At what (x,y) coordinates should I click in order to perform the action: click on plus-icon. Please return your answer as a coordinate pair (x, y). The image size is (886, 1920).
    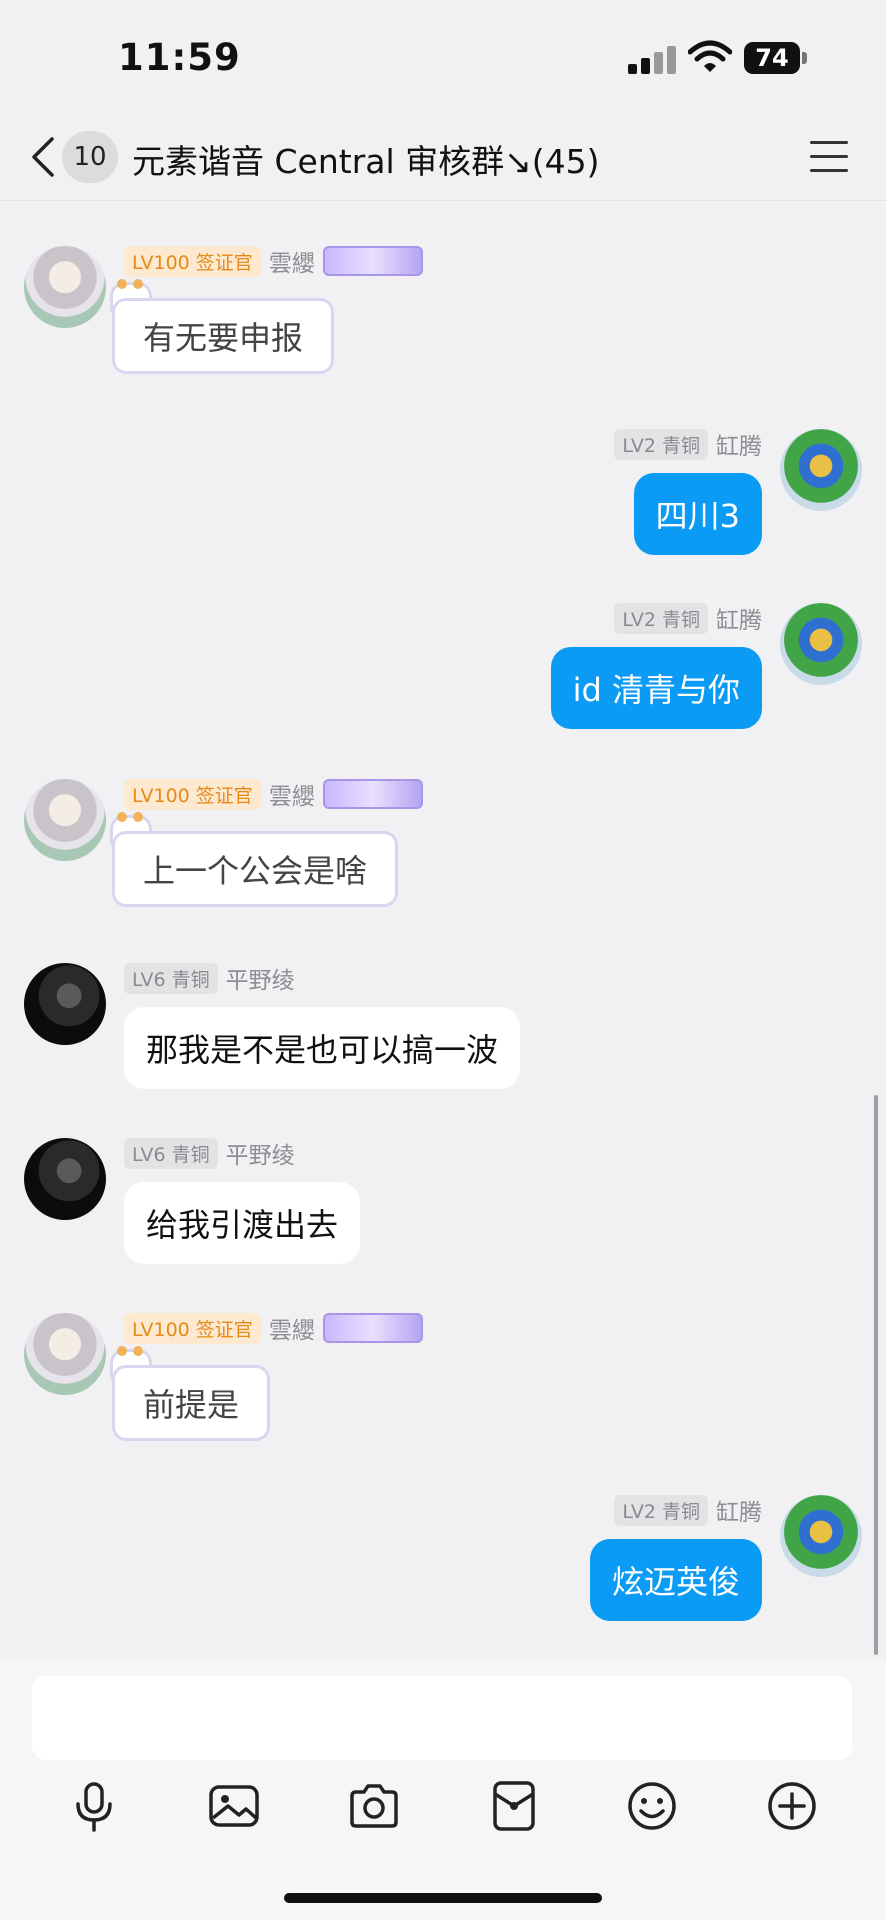
    Looking at the image, I should click on (792, 1806).